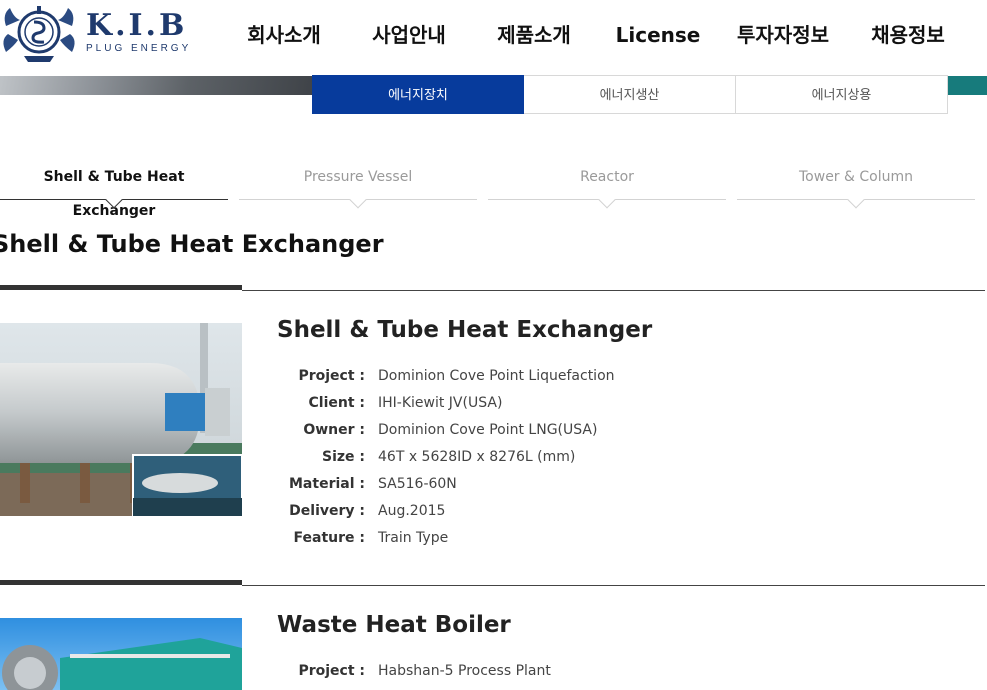 The width and height of the screenshot is (987, 690). I want to click on spec-row: Size : 46T x 5628ID x 8276L (mm), so click(577, 459).